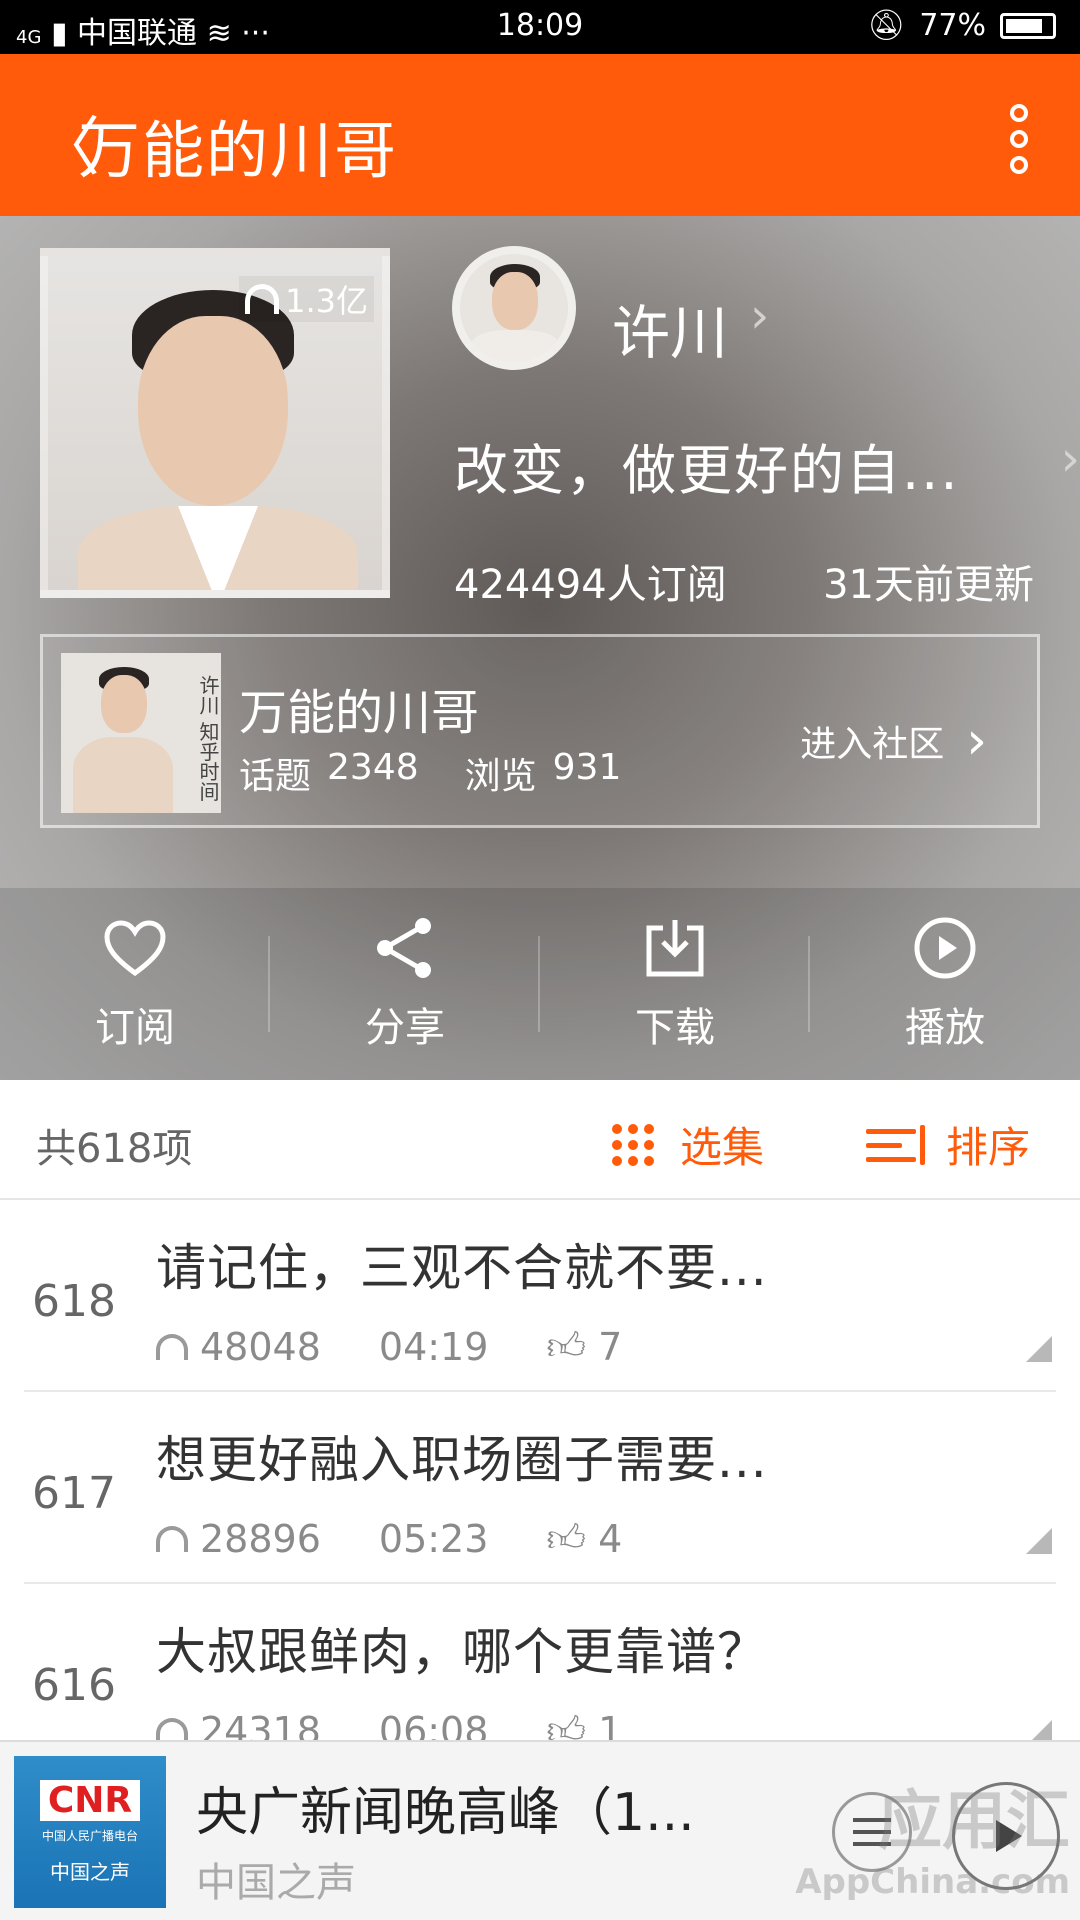 The height and width of the screenshot is (1920, 1080). I want to click on play-count-value: 1.3亿, so click(326, 301).